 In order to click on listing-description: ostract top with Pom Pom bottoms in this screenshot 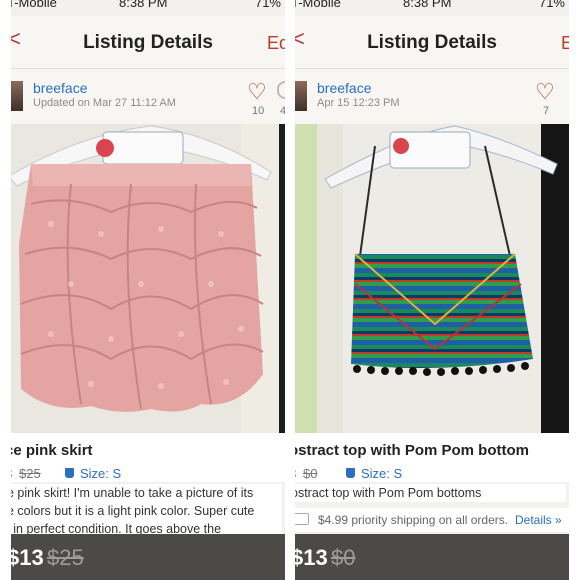, I will do `click(430, 493)`.